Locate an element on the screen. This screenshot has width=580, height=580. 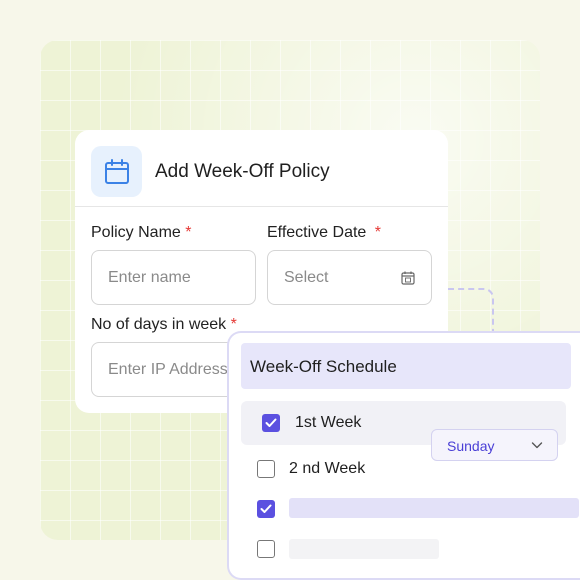
card-header: Add Week-Off Policy is located at coordinates (261, 168).